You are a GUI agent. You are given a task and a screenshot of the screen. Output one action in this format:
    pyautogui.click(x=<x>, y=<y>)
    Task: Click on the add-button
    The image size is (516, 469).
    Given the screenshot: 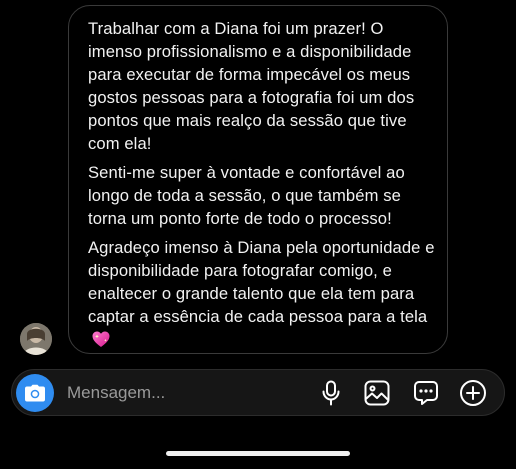 What is the action you would take?
    pyautogui.click(x=473, y=393)
    